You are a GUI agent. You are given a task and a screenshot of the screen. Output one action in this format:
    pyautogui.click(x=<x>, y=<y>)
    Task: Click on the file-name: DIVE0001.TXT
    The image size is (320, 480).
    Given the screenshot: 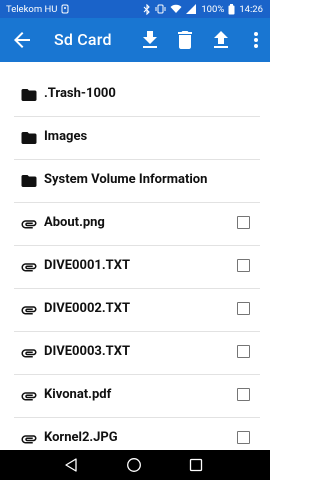 What is the action you would take?
    pyautogui.click(x=87, y=265)
    